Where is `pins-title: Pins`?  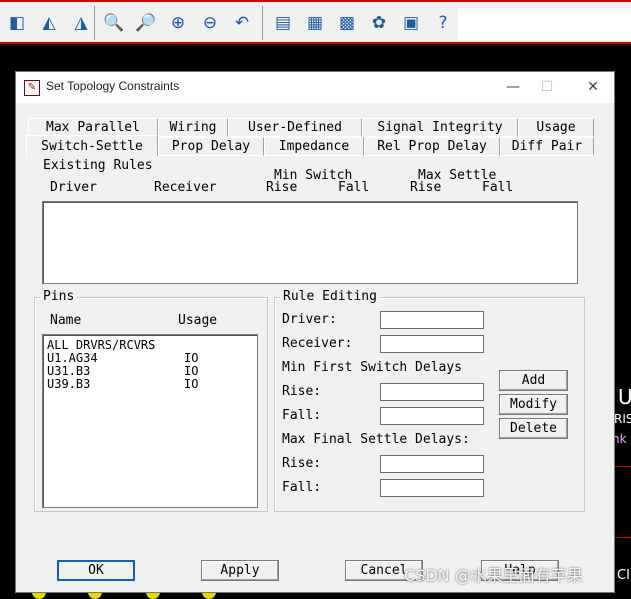 pins-title: Pins is located at coordinates (59, 296).